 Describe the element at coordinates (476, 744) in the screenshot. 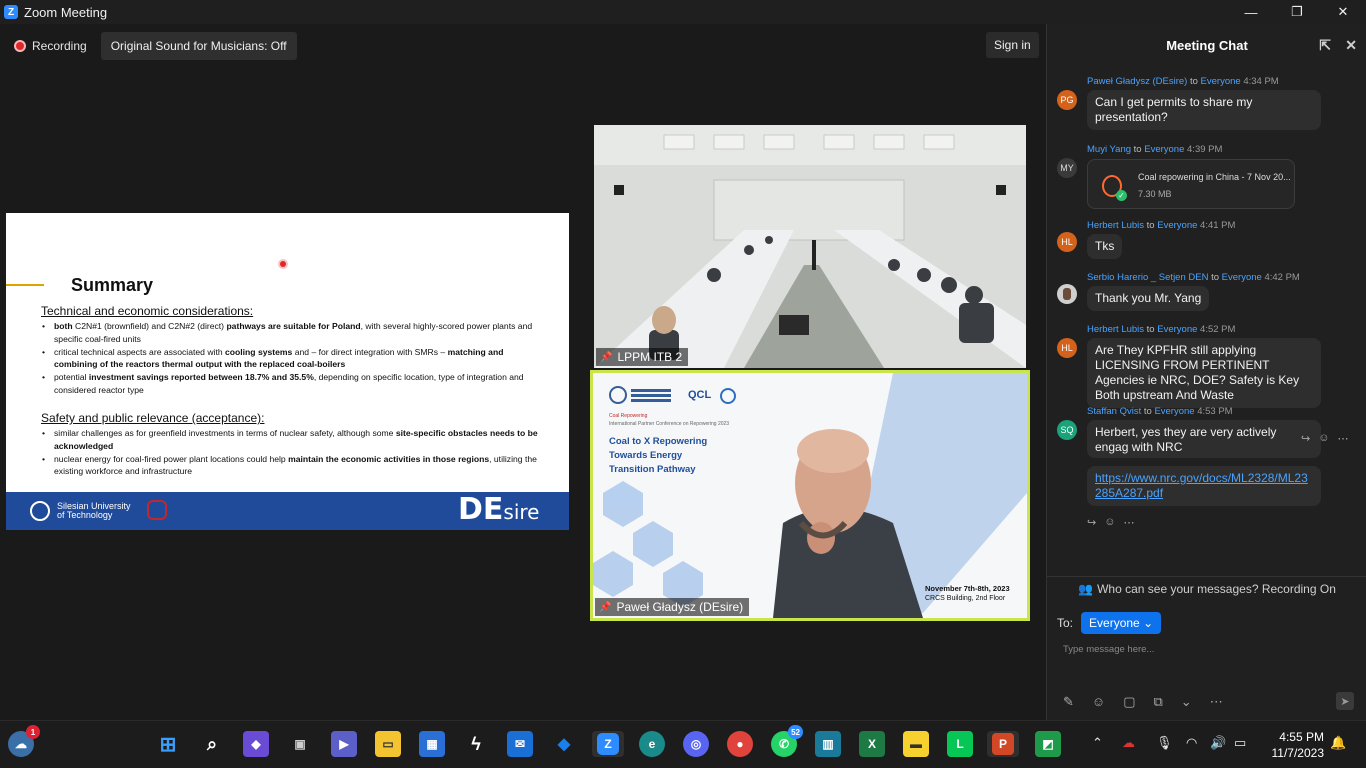

I see `app-icon: ϟ` at that location.